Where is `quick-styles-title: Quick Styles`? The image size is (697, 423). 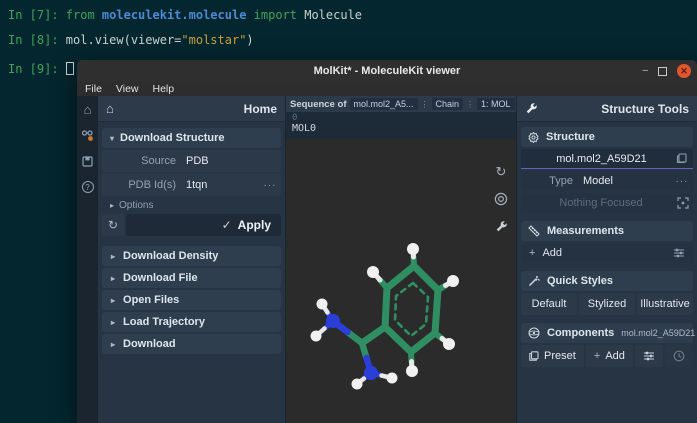 quick-styles-title: Quick Styles is located at coordinates (580, 281).